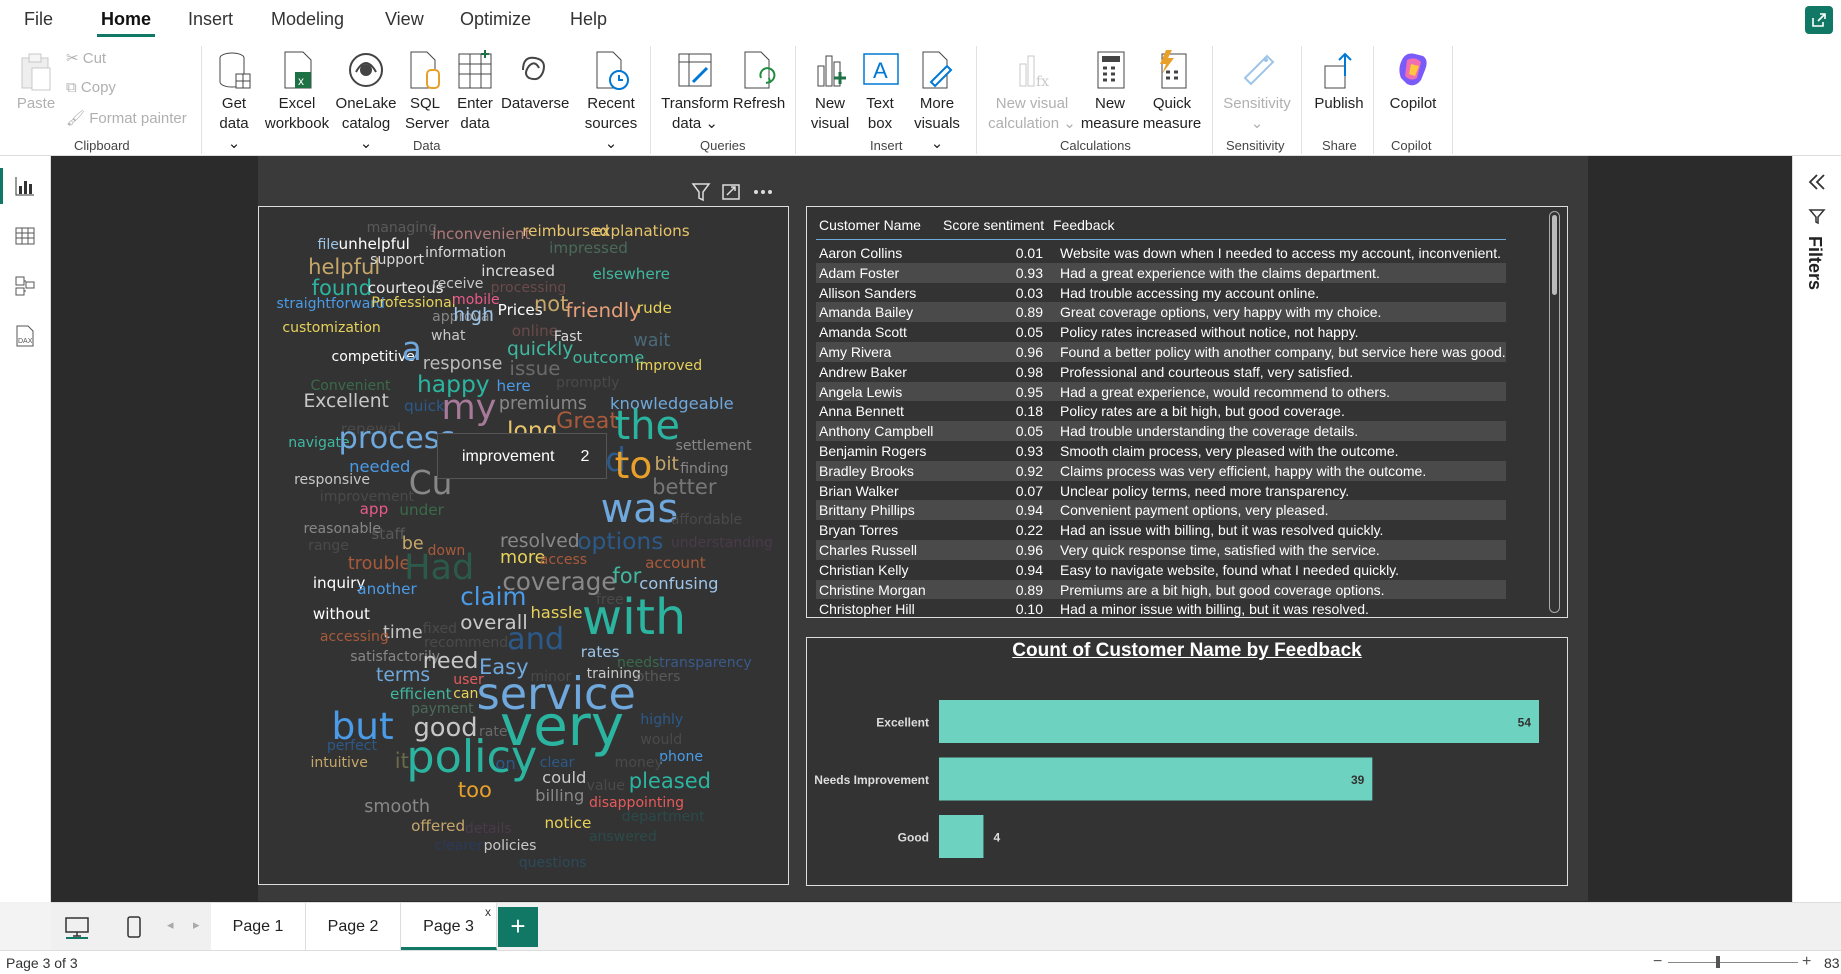  What do you see at coordinates (588, 248) in the screenshot?
I see `word-cloud-word: impressed` at bounding box center [588, 248].